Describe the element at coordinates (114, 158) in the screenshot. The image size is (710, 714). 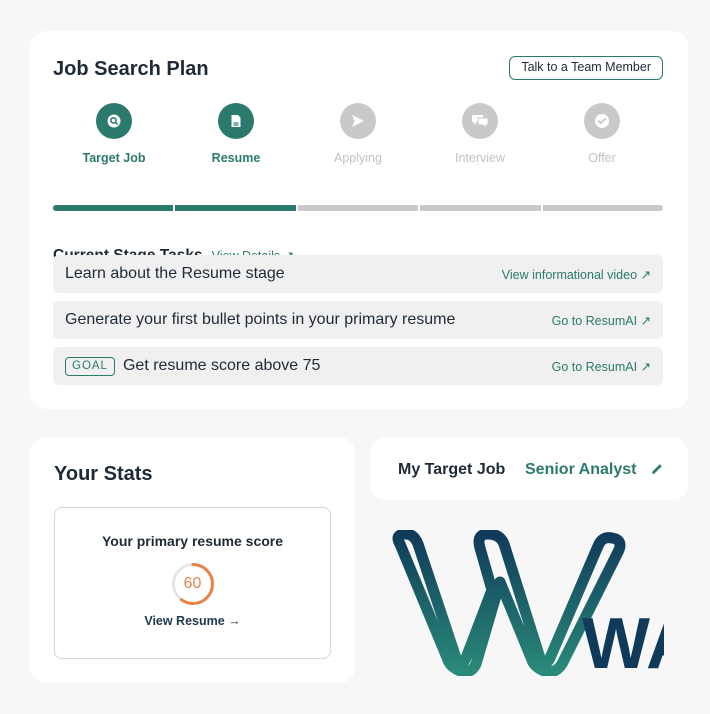
I see `step-label: Target Job` at that location.